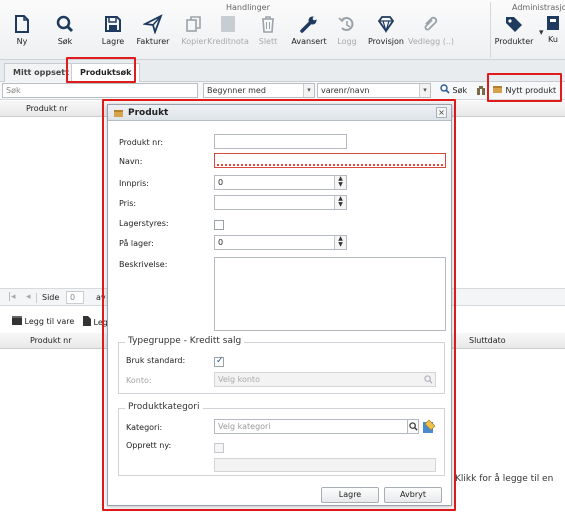 This screenshot has width=565, height=532. What do you see at coordinates (87, 321) in the screenshot?
I see `document-icon` at bounding box center [87, 321].